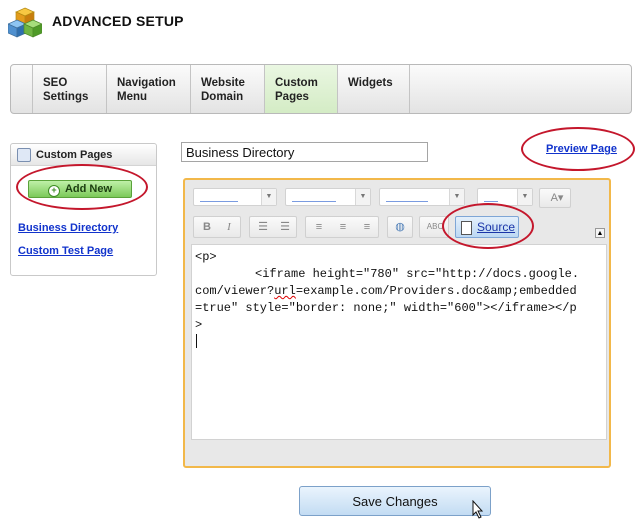  What do you see at coordinates (118, 21) in the screenshot?
I see `page-title: ADVANCED SETUP` at bounding box center [118, 21].